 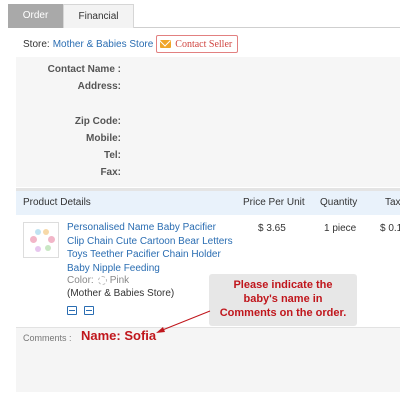 What do you see at coordinates (97, 121) in the screenshot?
I see `zip-code-label: Zip Code:` at bounding box center [97, 121].